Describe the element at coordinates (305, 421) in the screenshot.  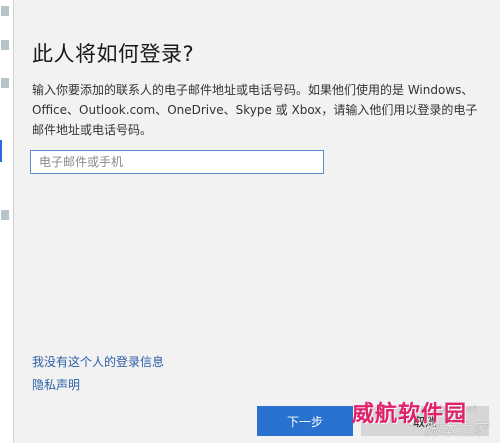
I see `next-button: 下一步` at that location.